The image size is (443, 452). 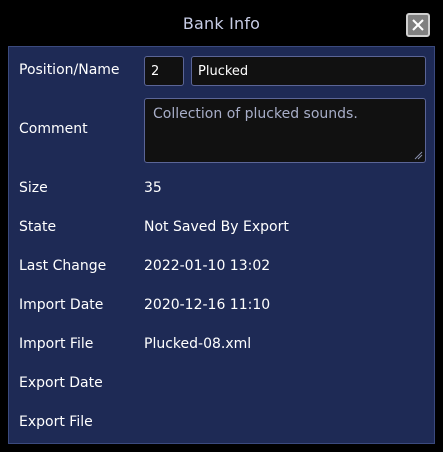 I want to click on position-input, so click(x=164, y=71).